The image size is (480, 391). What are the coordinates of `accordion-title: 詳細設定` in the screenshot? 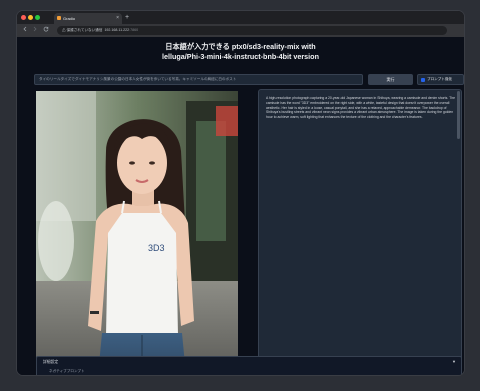 It's located at (51, 362).